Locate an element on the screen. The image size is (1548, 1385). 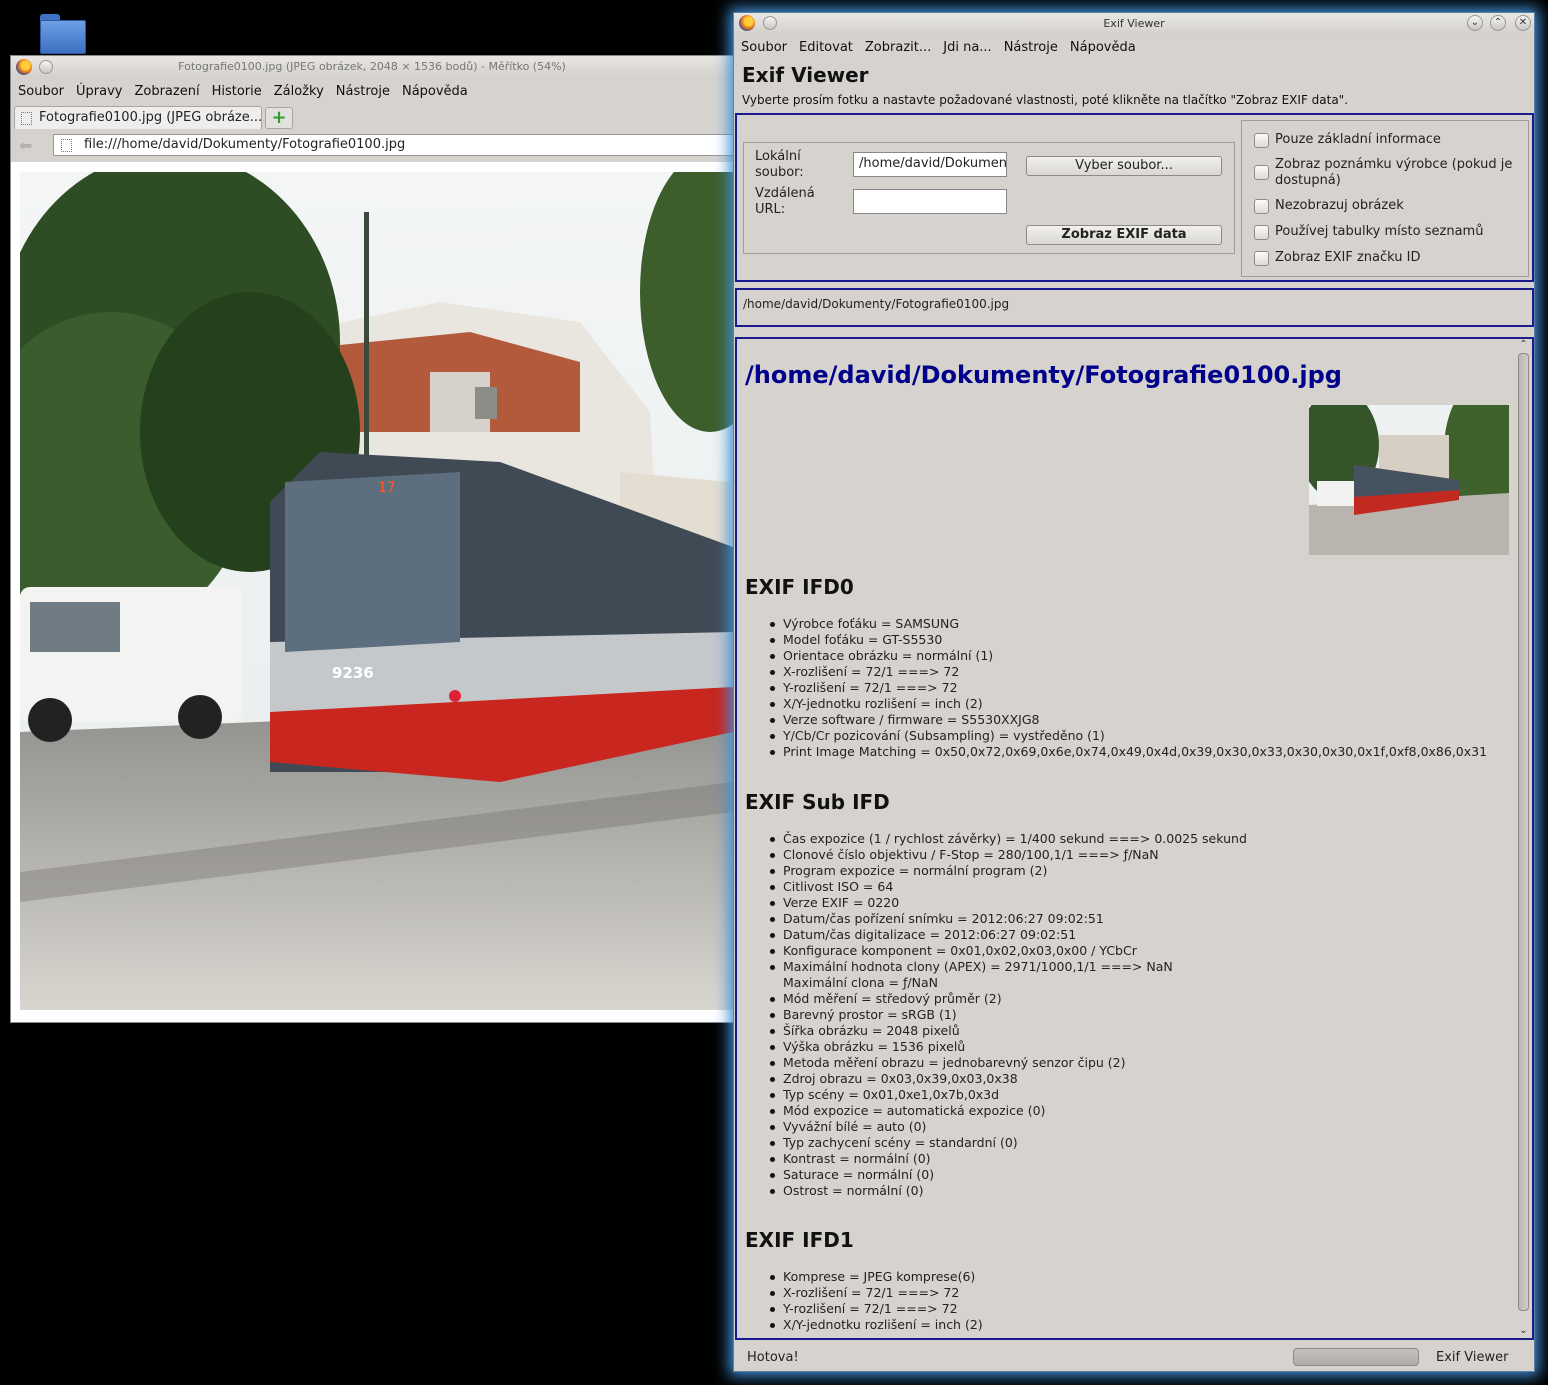
option-maker-note-checkbox is located at coordinates (1261, 172).